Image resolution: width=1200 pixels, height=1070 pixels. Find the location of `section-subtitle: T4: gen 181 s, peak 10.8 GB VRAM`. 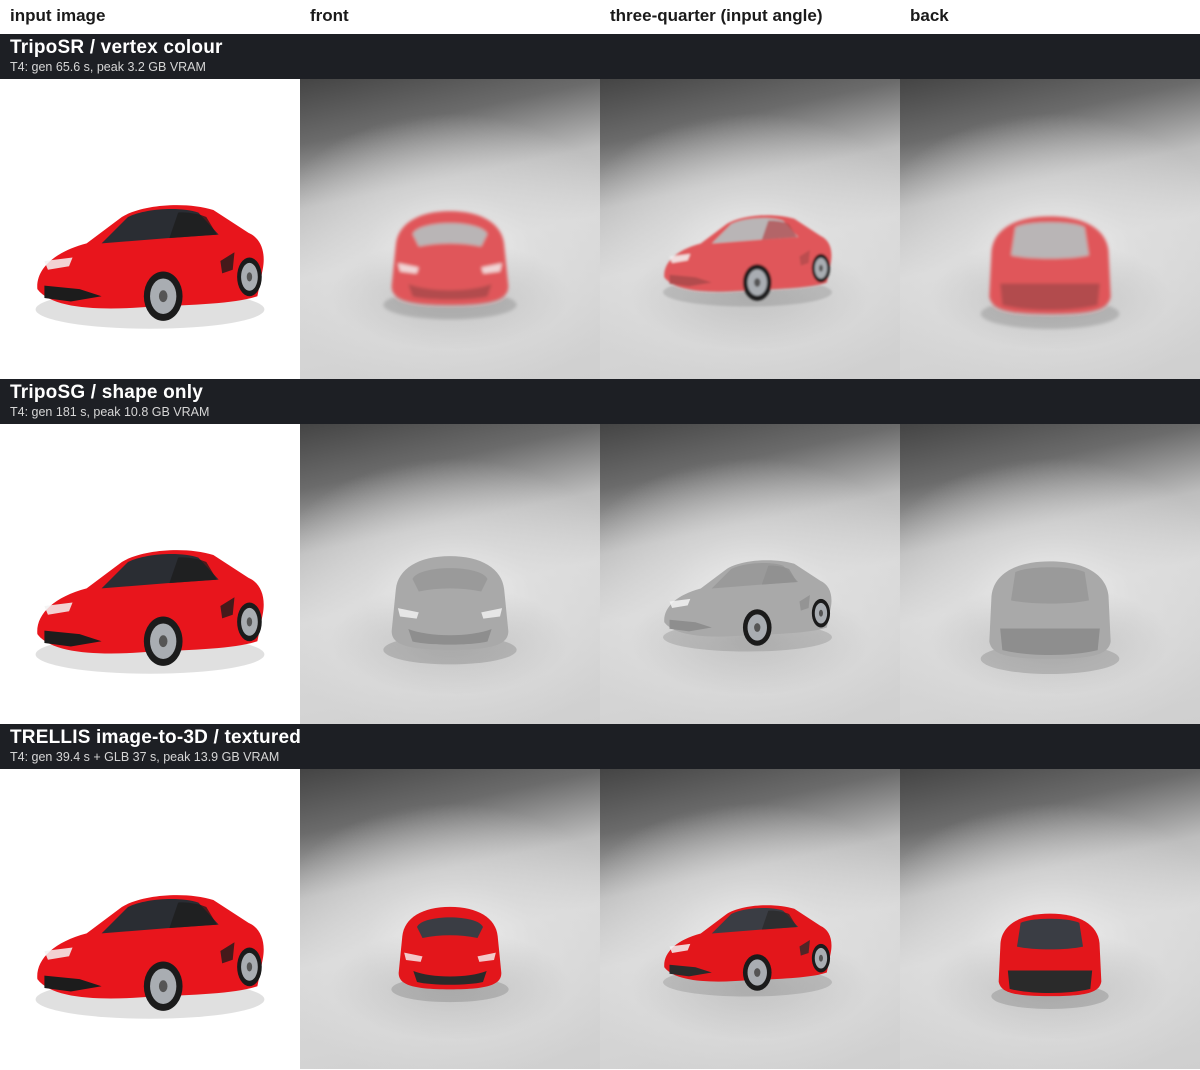

section-subtitle: T4: gen 181 s, peak 10.8 GB VRAM is located at coordinates (110, 412).